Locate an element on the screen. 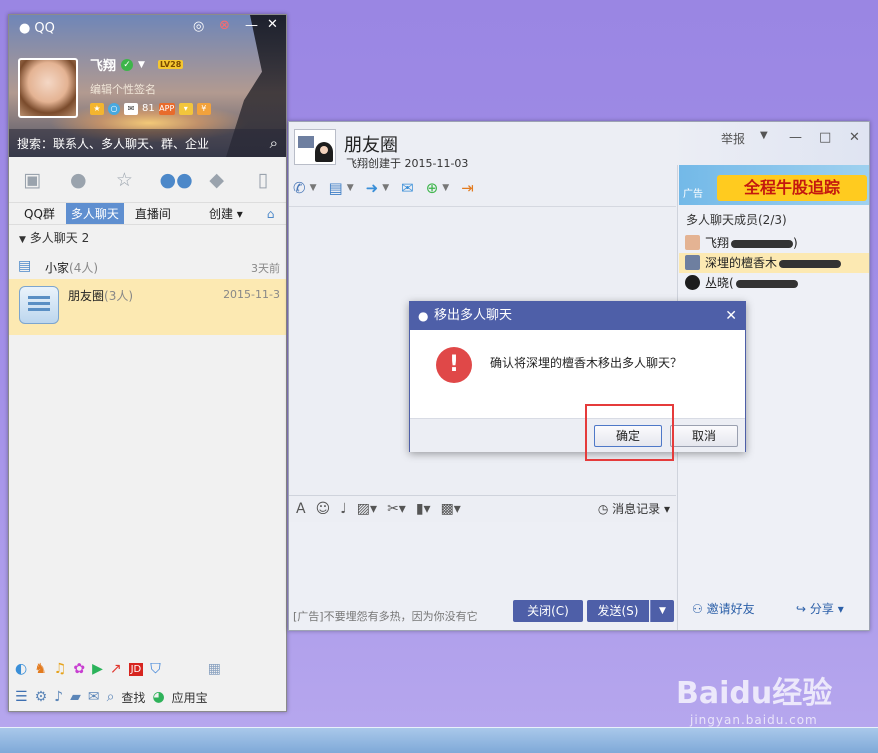  contact-search-bar: 搜索：联系人、多人聊天、群、企业 ⌕ is located at coordinates (147, 143).